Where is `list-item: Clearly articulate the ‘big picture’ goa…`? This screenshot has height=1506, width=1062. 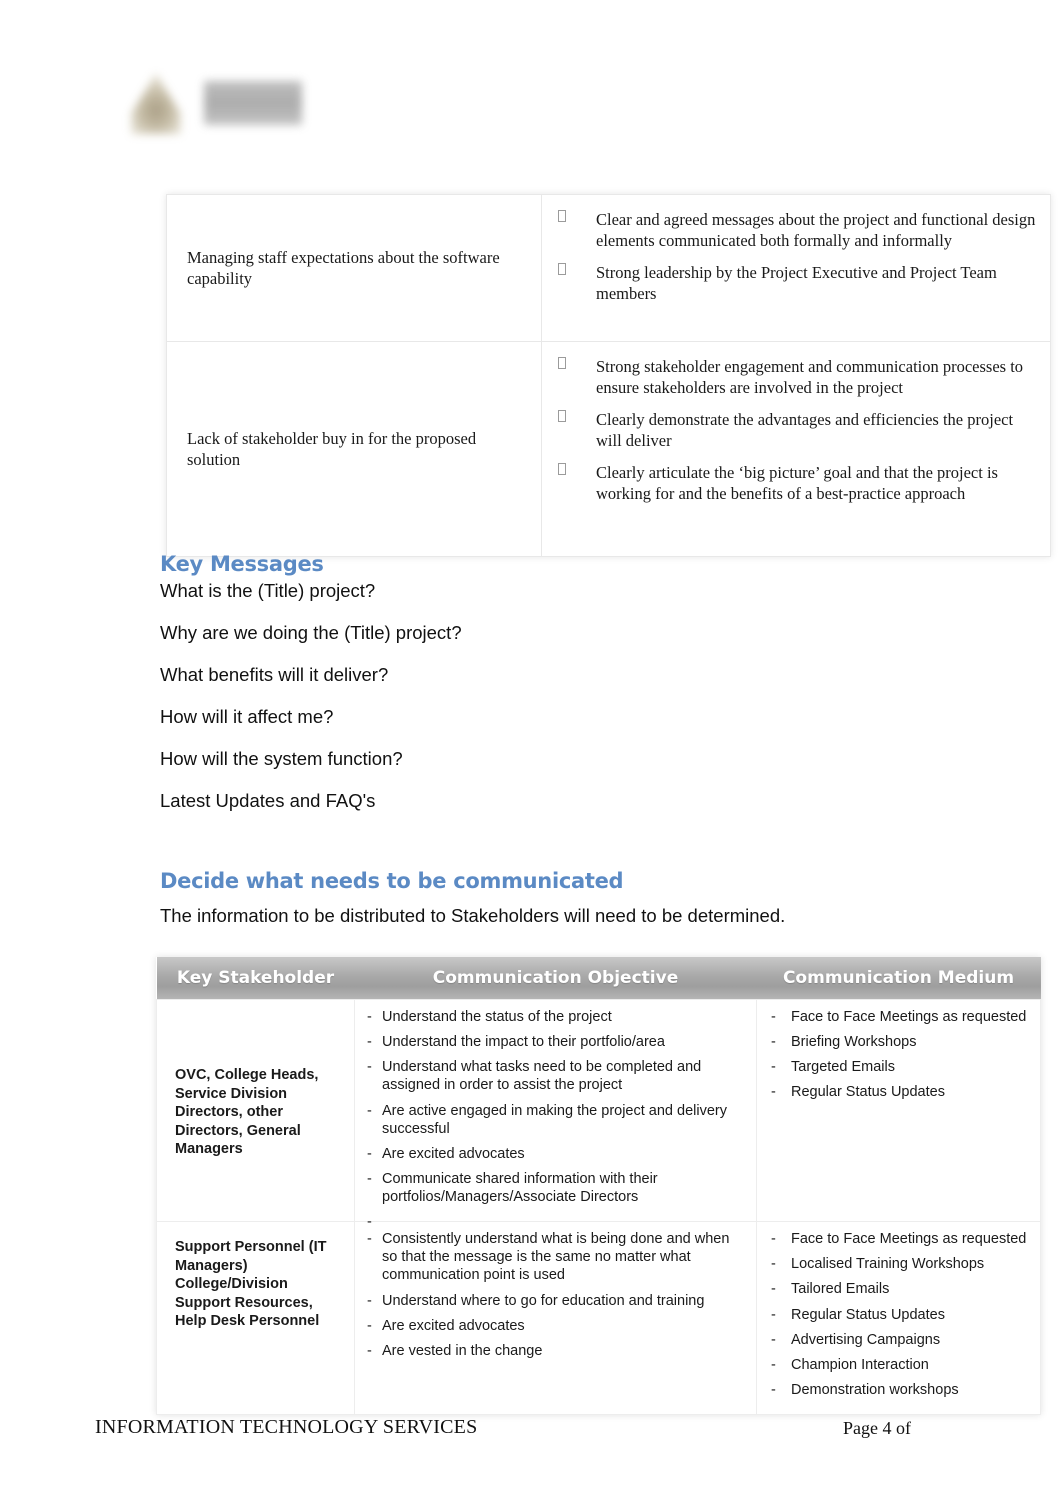
list-item: Clearly articulate the ‘big picture’ goa… is located at coordinates (796, 483).